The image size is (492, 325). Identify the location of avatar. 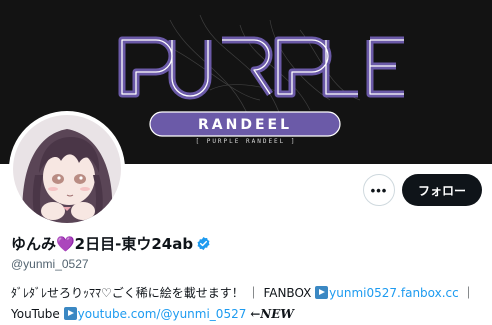
(67, 169).